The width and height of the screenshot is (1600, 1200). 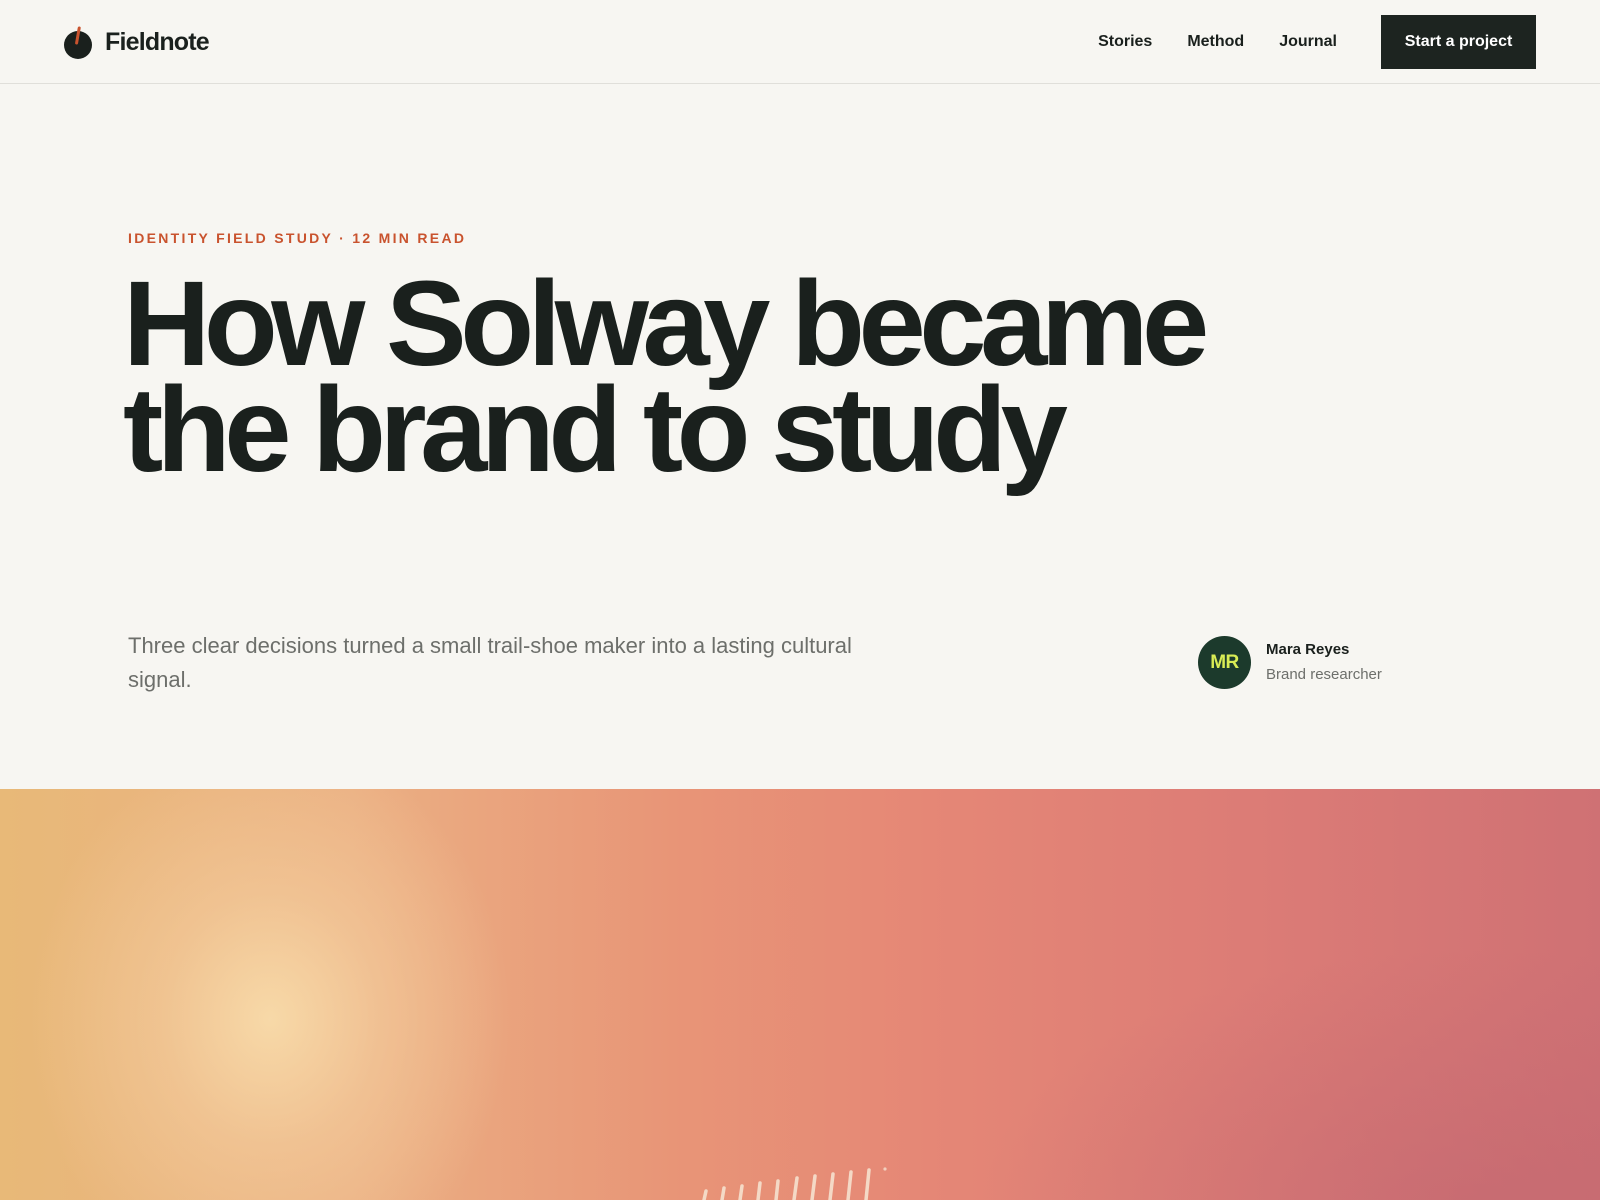 I want to click on logo-link: Fieldnote, so click(x=136, y=42).